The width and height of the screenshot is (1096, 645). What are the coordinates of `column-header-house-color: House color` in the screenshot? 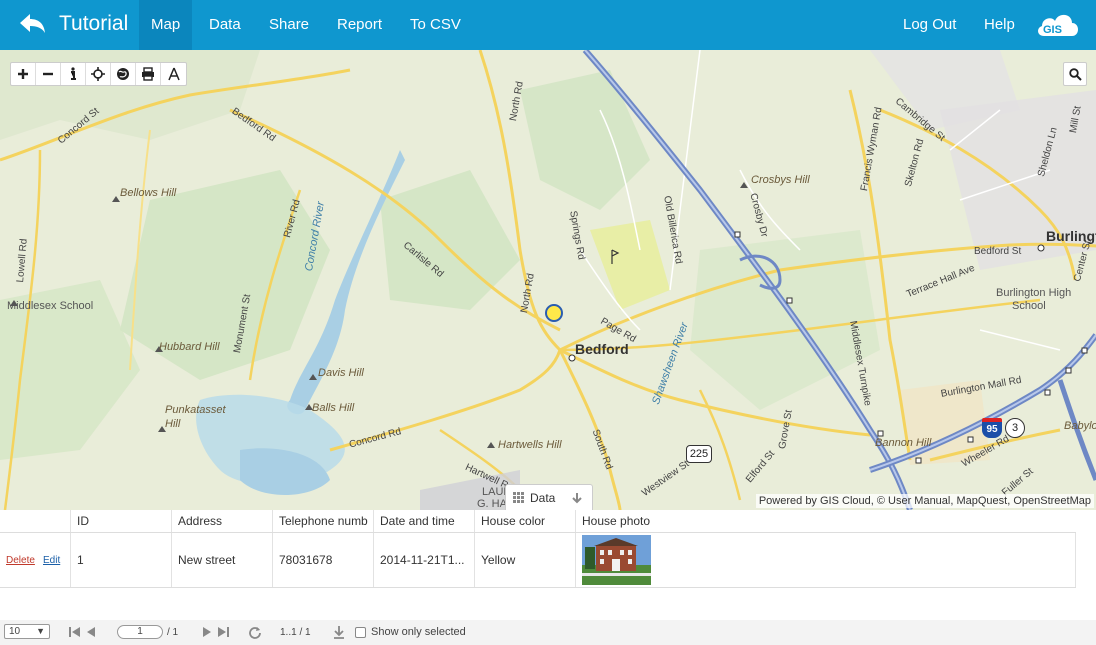 It's located at (525, 521).